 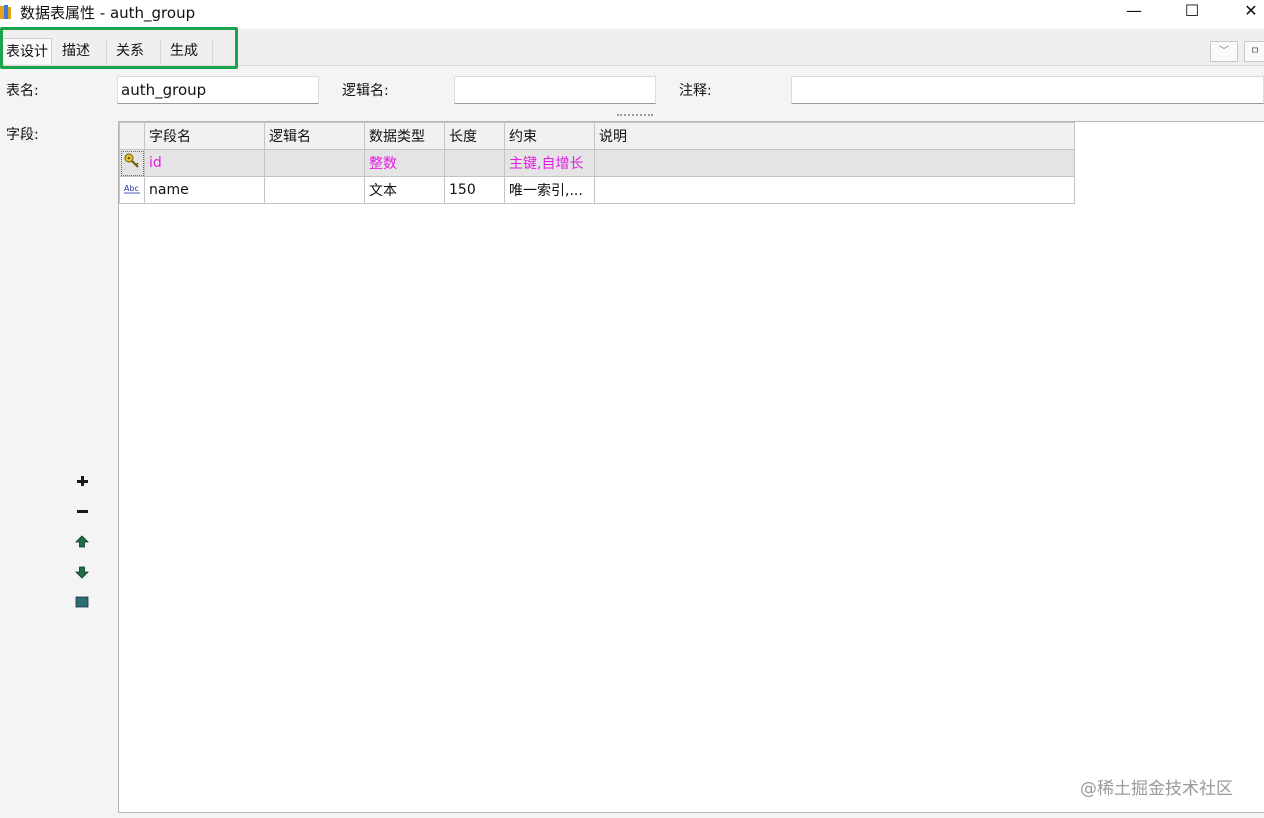 I want to click on pin-icon: ㅁ, so click(x=1254, y=51).